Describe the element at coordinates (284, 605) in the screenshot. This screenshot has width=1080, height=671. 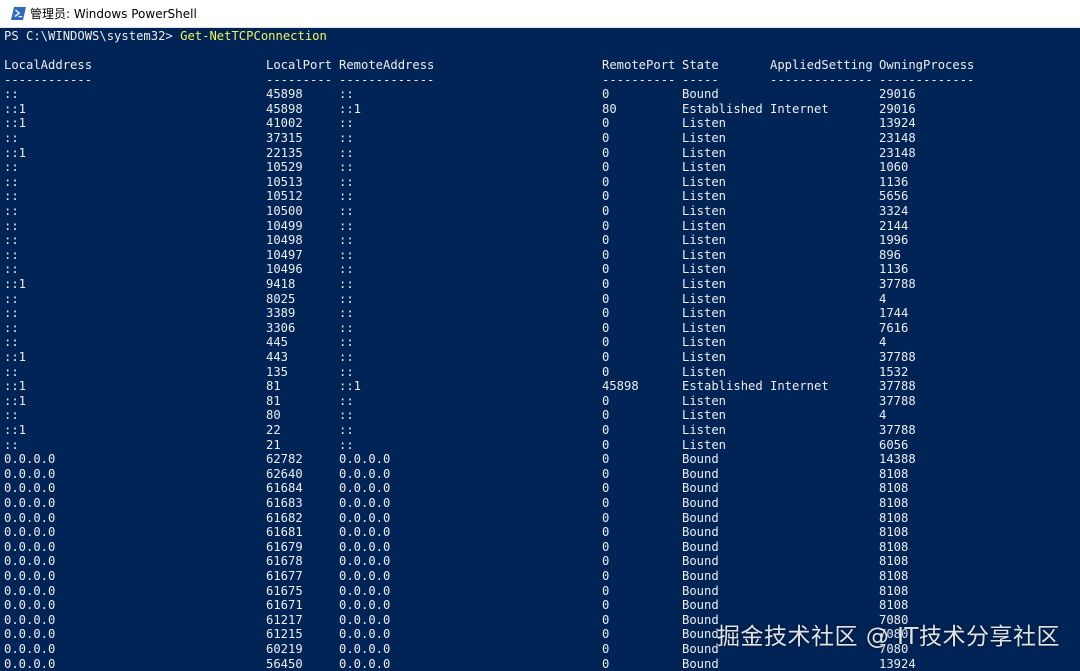
I see `local-port-cell: 61671` at that location.